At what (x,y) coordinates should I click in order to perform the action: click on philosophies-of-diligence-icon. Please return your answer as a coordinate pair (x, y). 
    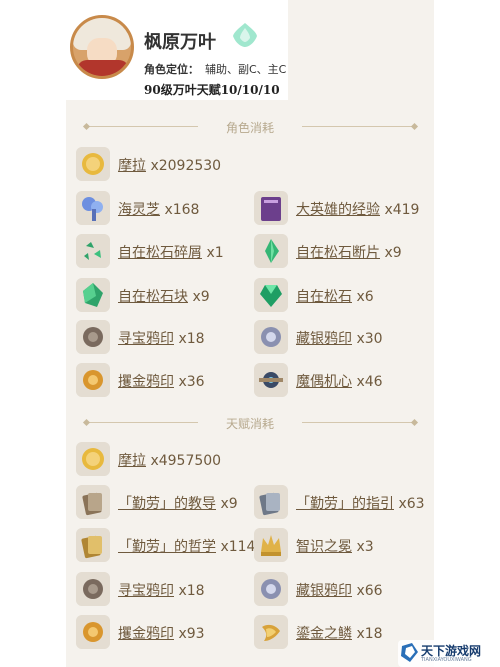
    Looking at the image, I should click on (93, 545).